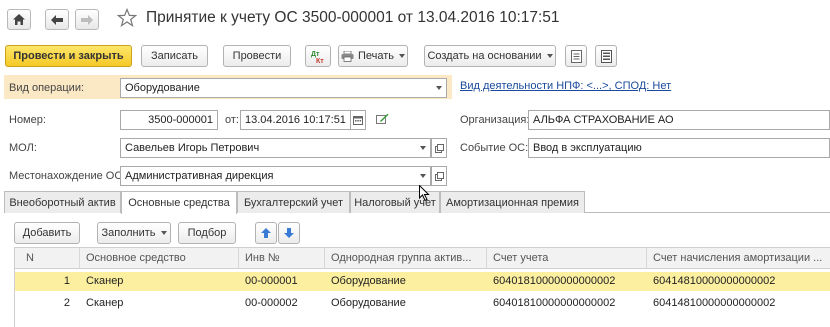  I want to click on printer-icon, so click(347, 56).